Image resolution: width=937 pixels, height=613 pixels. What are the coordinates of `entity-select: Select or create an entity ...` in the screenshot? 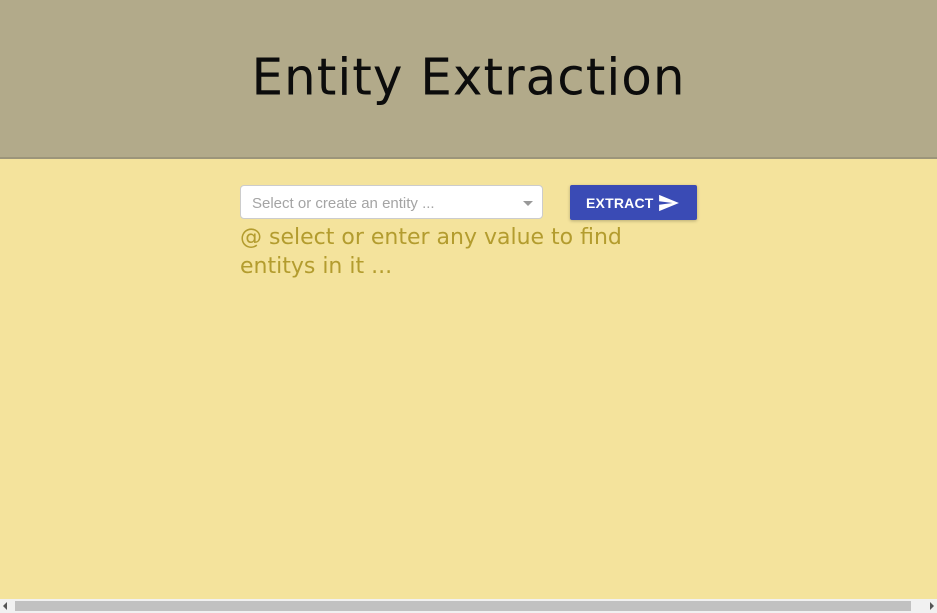 It's located at (391, 202).